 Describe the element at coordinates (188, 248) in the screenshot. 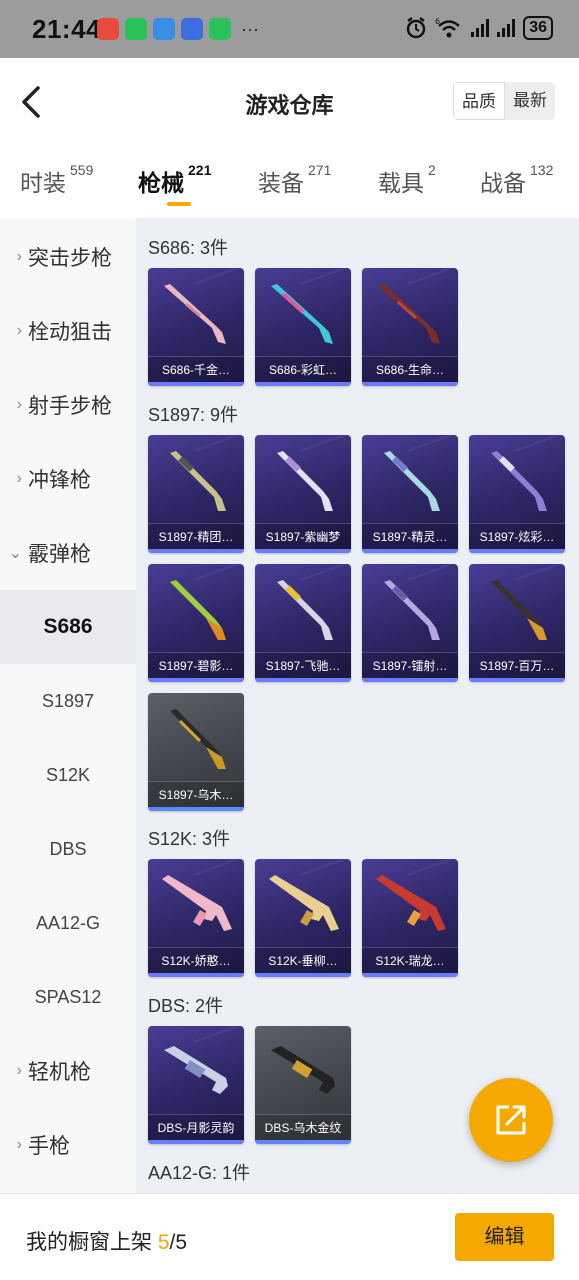

I see `group-title-s686: S686: 3件` at that location.